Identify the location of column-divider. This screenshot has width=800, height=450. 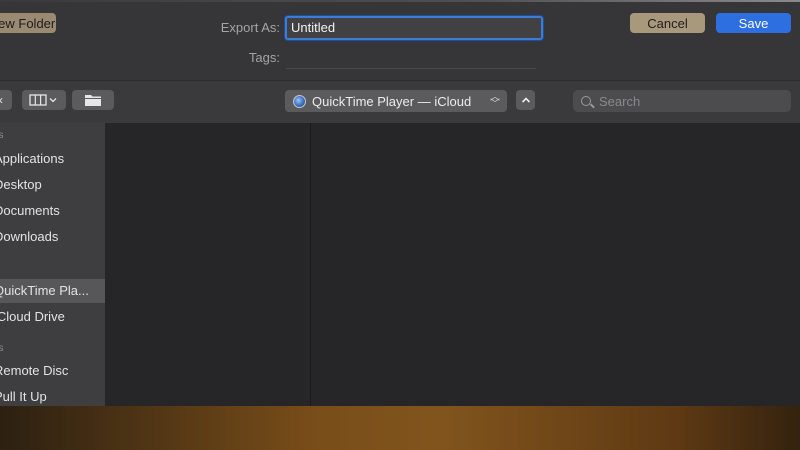
(310, 264).